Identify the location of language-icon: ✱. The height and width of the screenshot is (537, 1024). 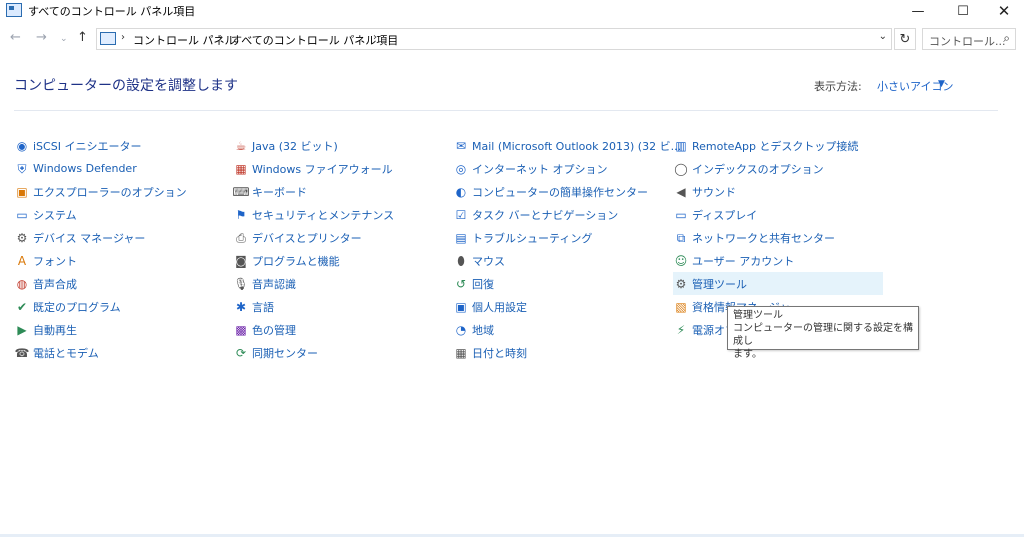
(241, 306).